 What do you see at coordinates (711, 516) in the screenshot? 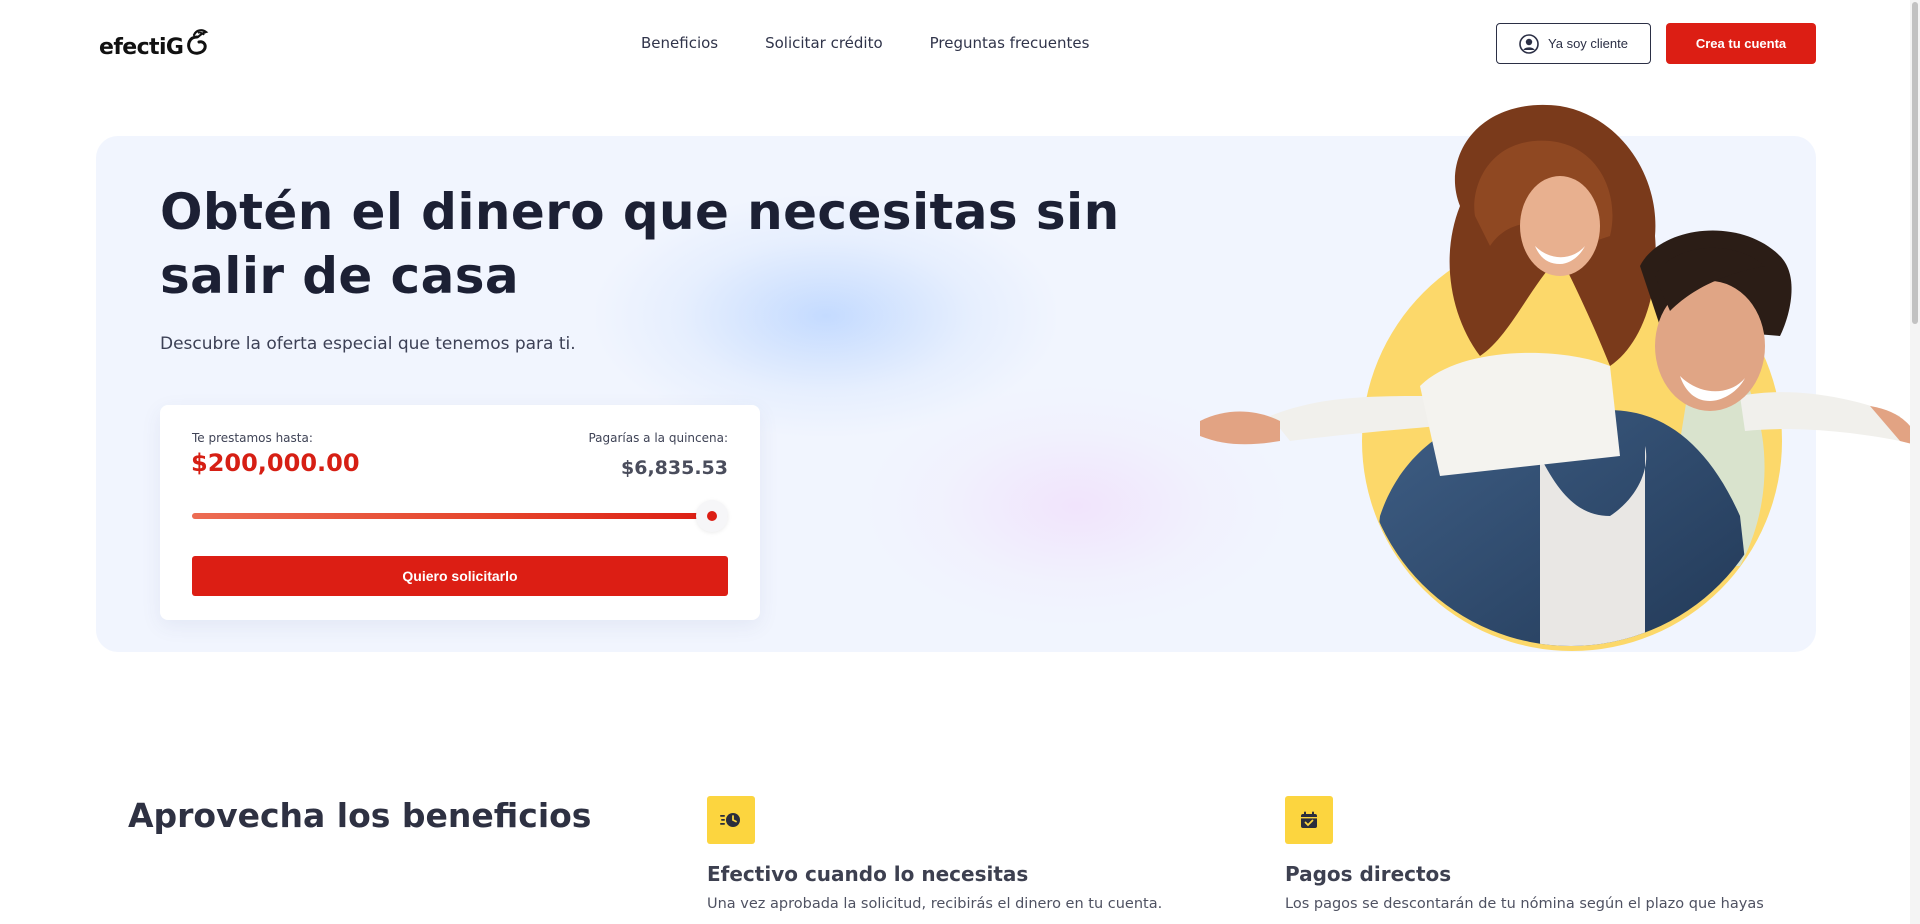
I see `slider-handle` at bounding box center [711, 516].